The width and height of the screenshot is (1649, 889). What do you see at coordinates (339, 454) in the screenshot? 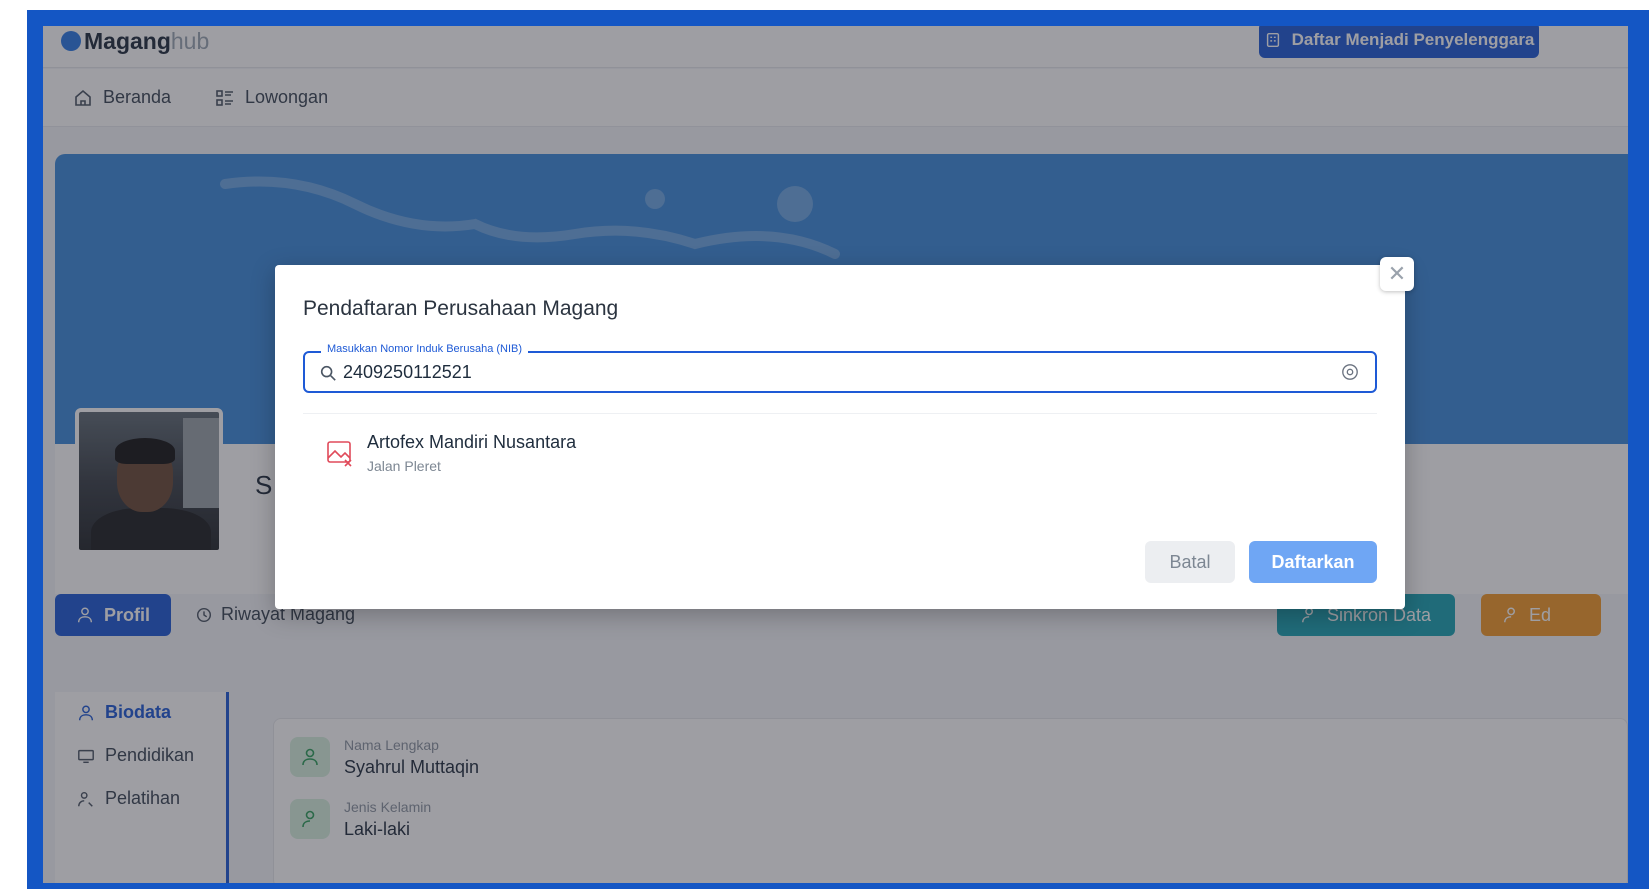
I see `image-placeholder-icon` at bounding box center [339, 454].